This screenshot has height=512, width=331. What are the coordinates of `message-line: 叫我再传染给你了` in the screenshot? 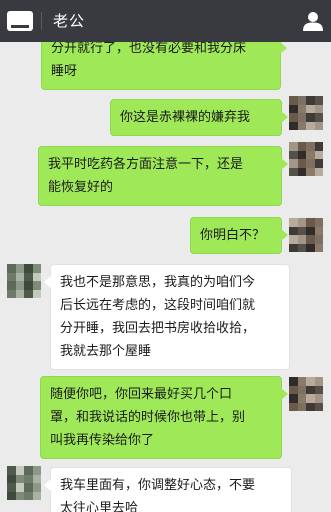 It's located at (102, 440).